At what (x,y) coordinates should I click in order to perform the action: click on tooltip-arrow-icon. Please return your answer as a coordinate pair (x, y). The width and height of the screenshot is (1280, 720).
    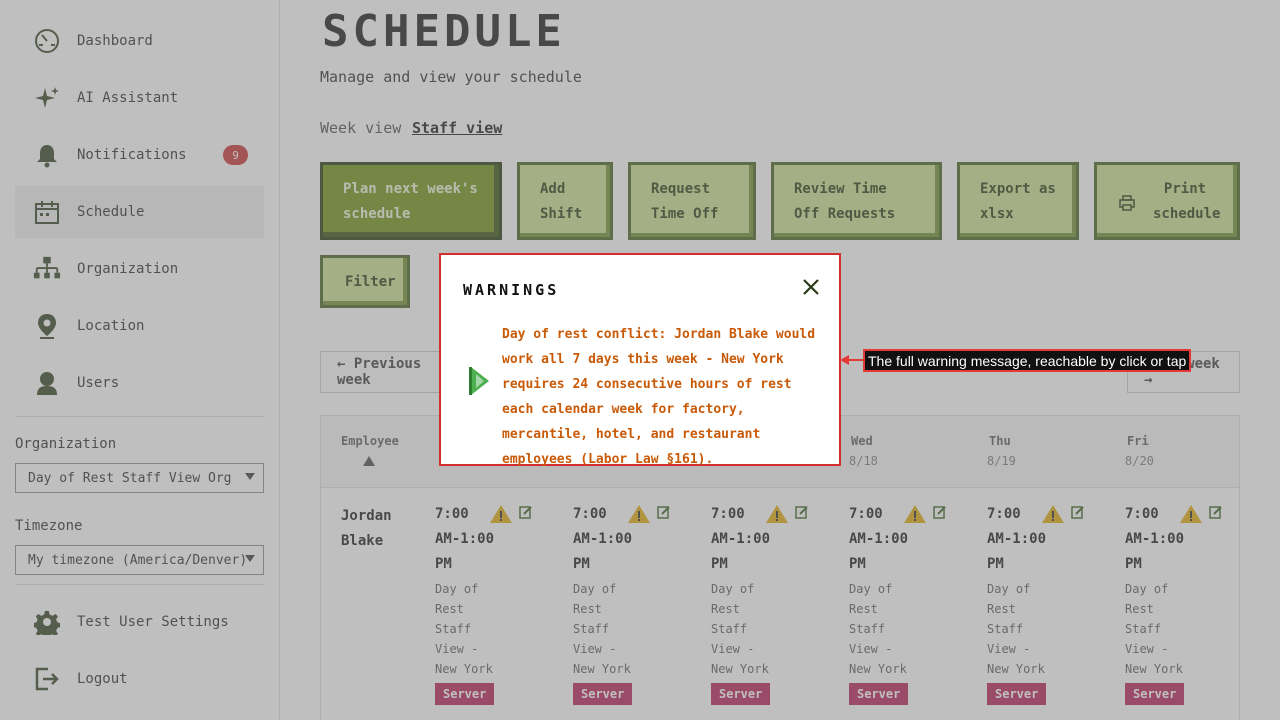
    Looking at the image, I should click on (844, 360).